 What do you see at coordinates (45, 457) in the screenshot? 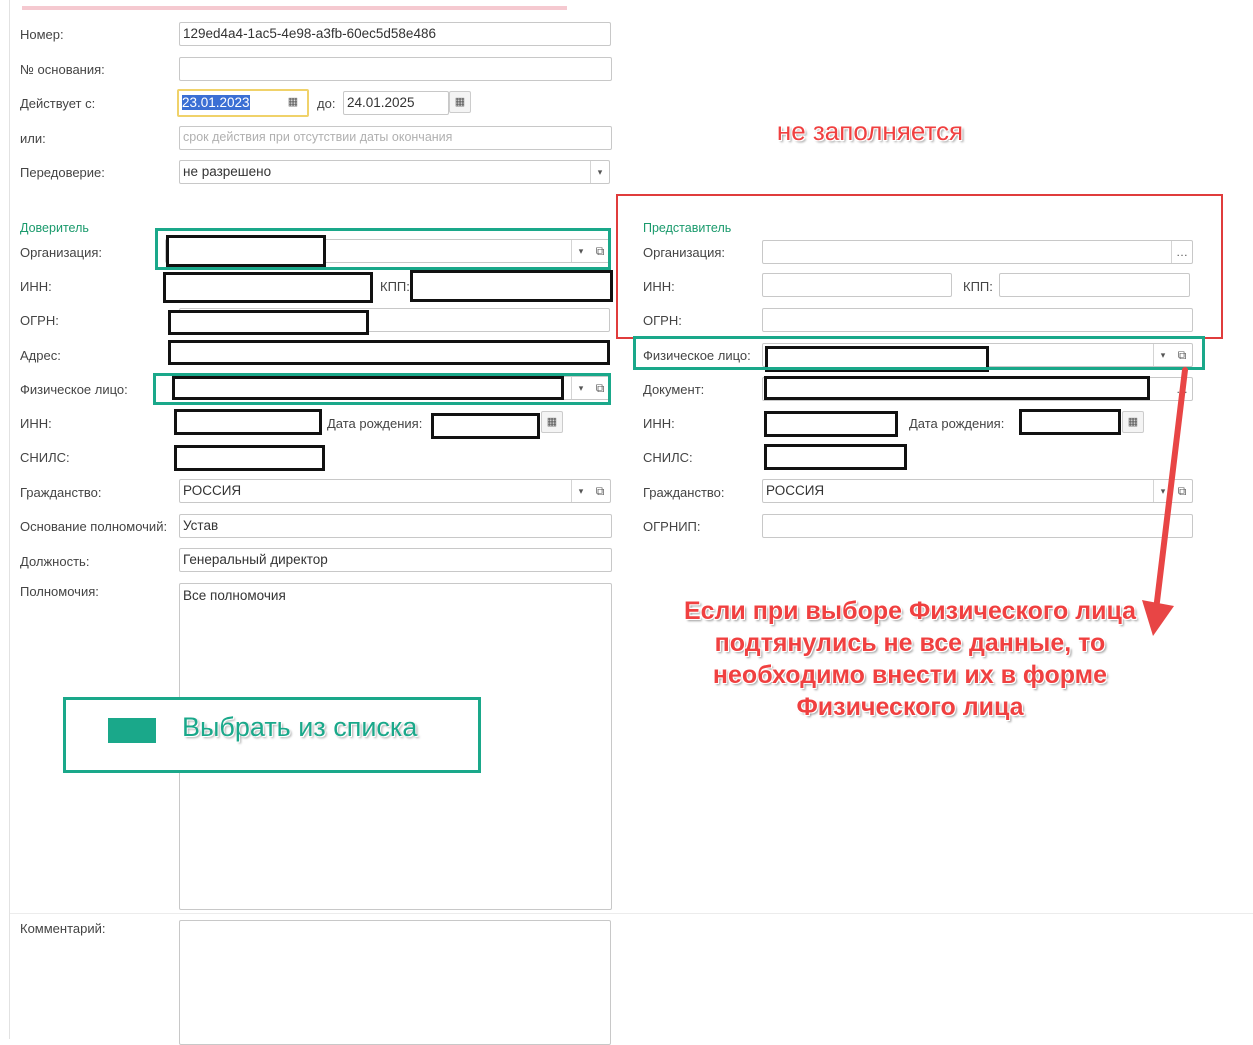
I see `principal-snils-label: СНИЛС:` at bounding box center [45, 457].